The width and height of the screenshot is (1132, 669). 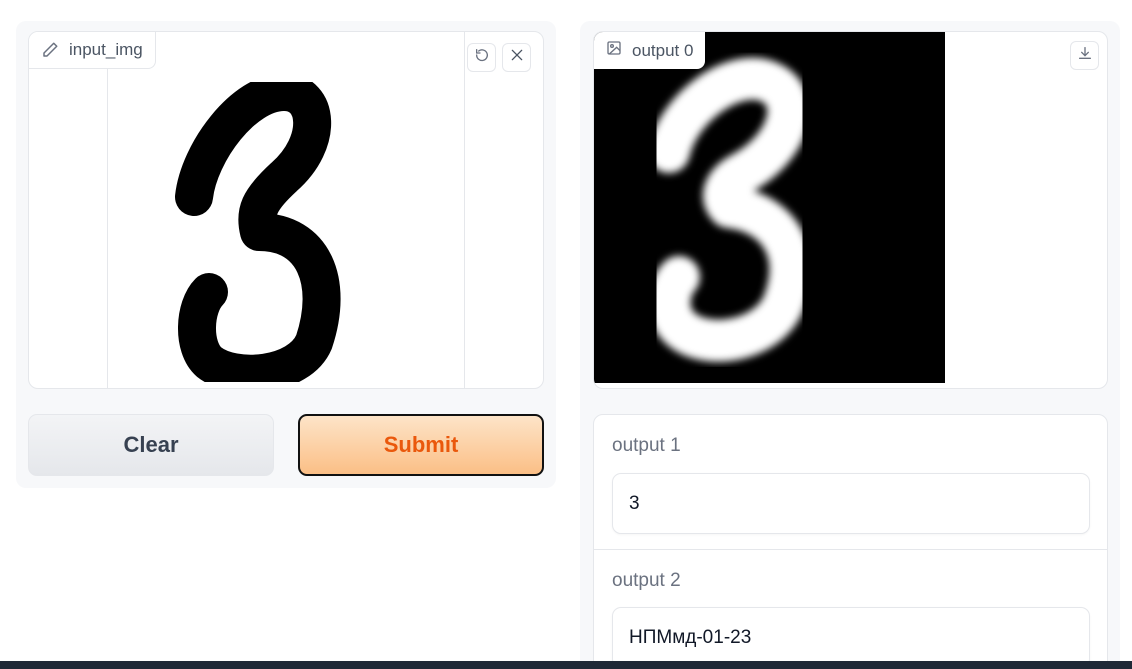 I want to click on bottom-bar, so click(x=566, y=665).